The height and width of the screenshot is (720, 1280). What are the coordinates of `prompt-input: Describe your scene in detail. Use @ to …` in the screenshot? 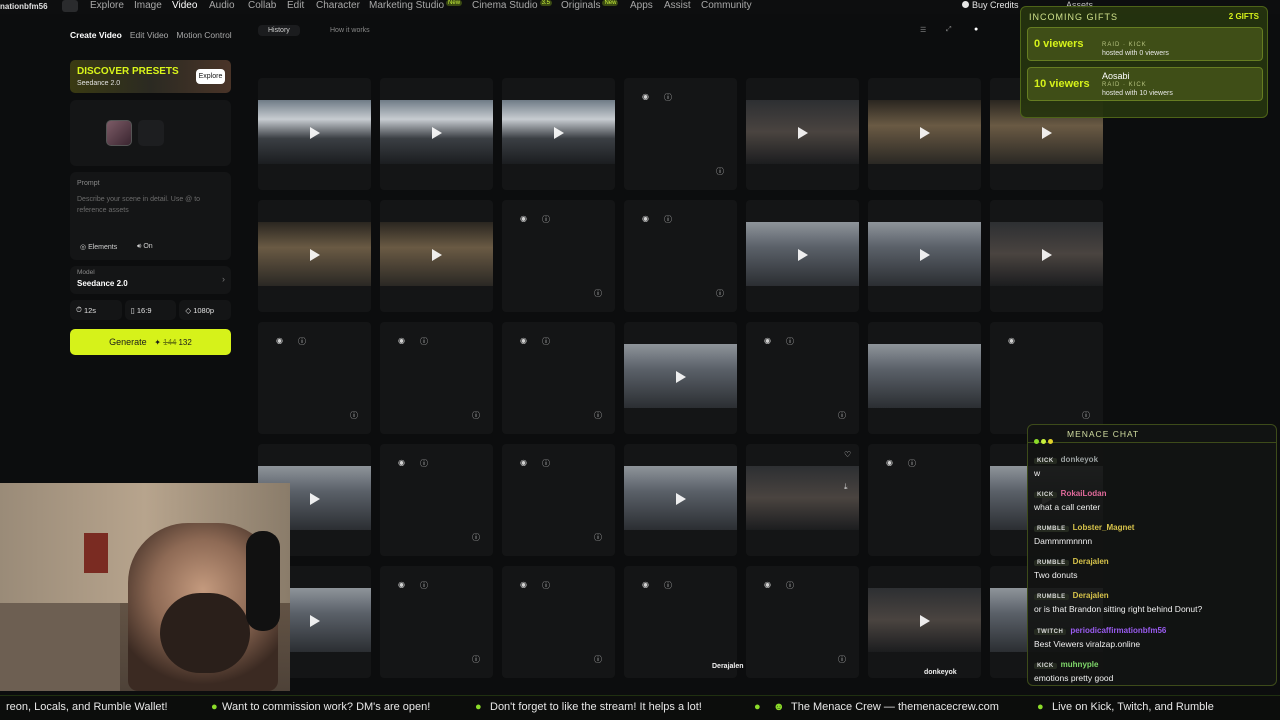 It's located at (147, 205).